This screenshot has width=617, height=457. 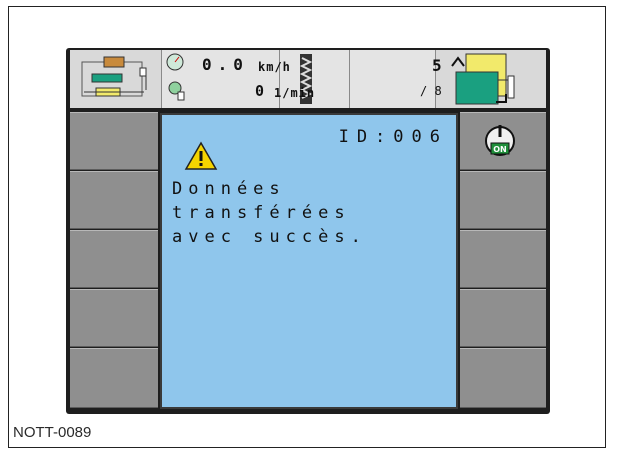 I want to click on machine-config-left-icon, so click(x=114, y=76).